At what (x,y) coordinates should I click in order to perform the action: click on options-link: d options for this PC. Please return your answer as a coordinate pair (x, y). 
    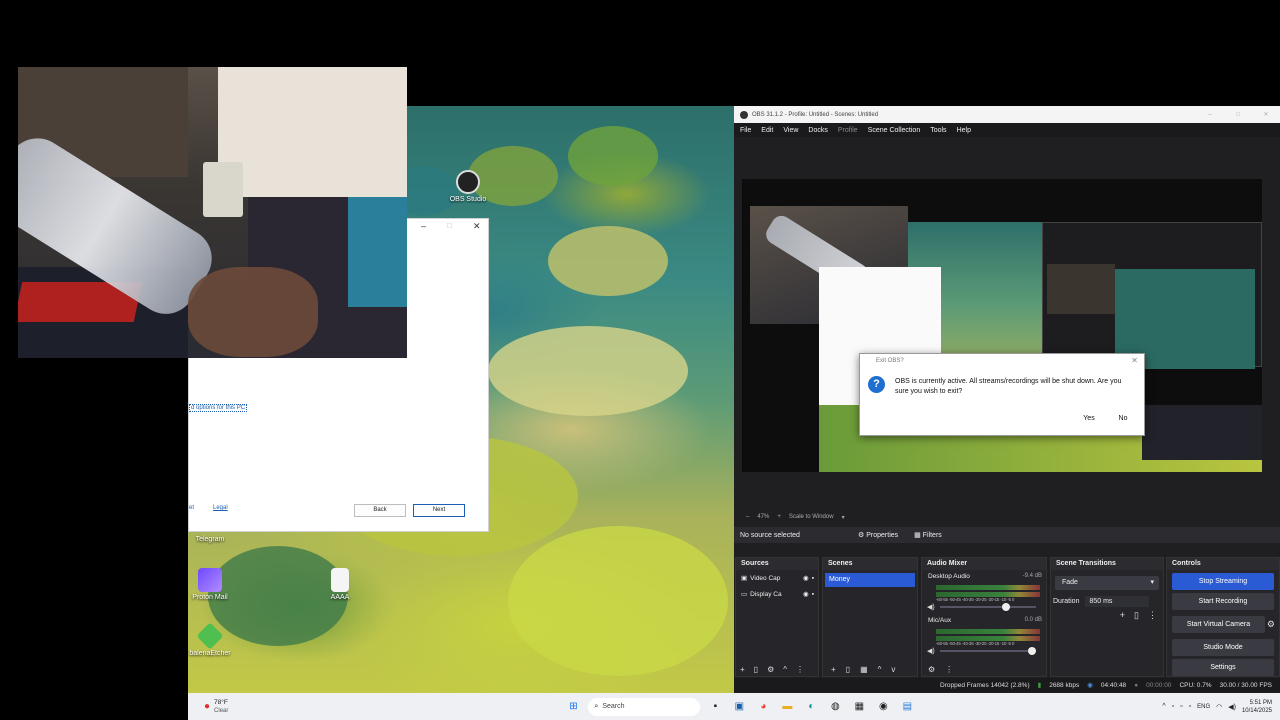
    Looking at the image, I should click on (218, 408).